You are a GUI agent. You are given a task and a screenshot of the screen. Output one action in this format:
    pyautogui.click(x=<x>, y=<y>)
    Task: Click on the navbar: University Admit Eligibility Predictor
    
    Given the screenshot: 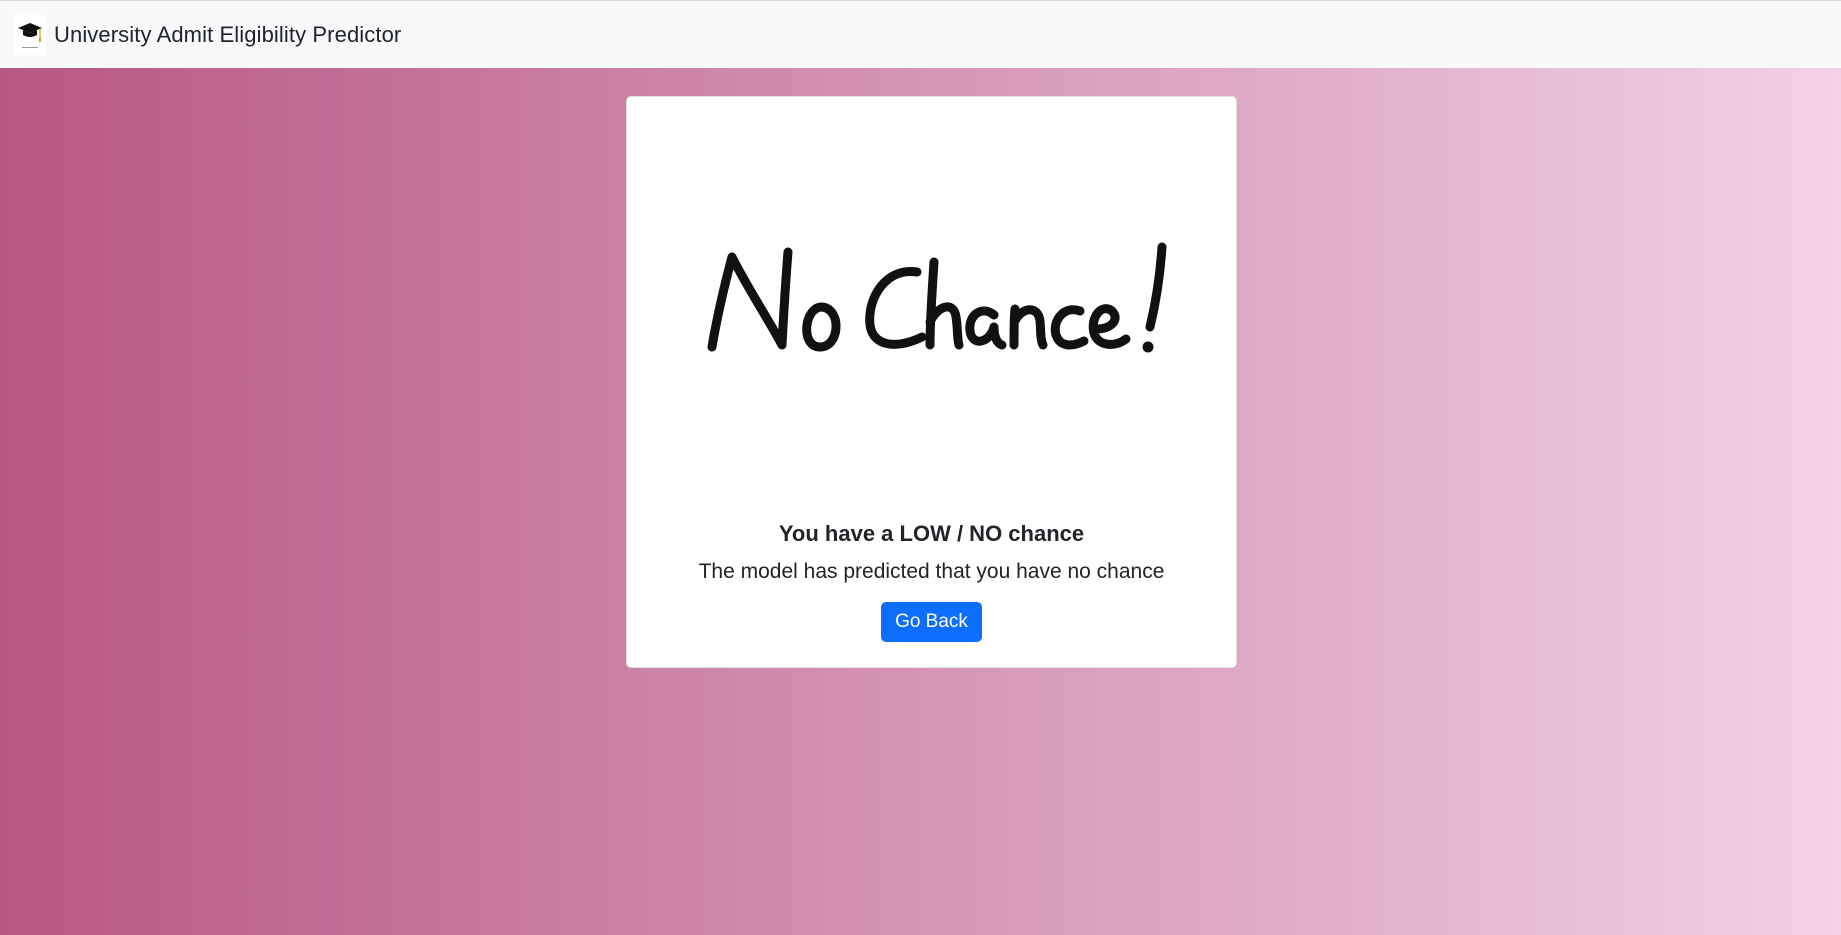 What is the action you would take?
    pyautogui.click(x=920, y=34)
    